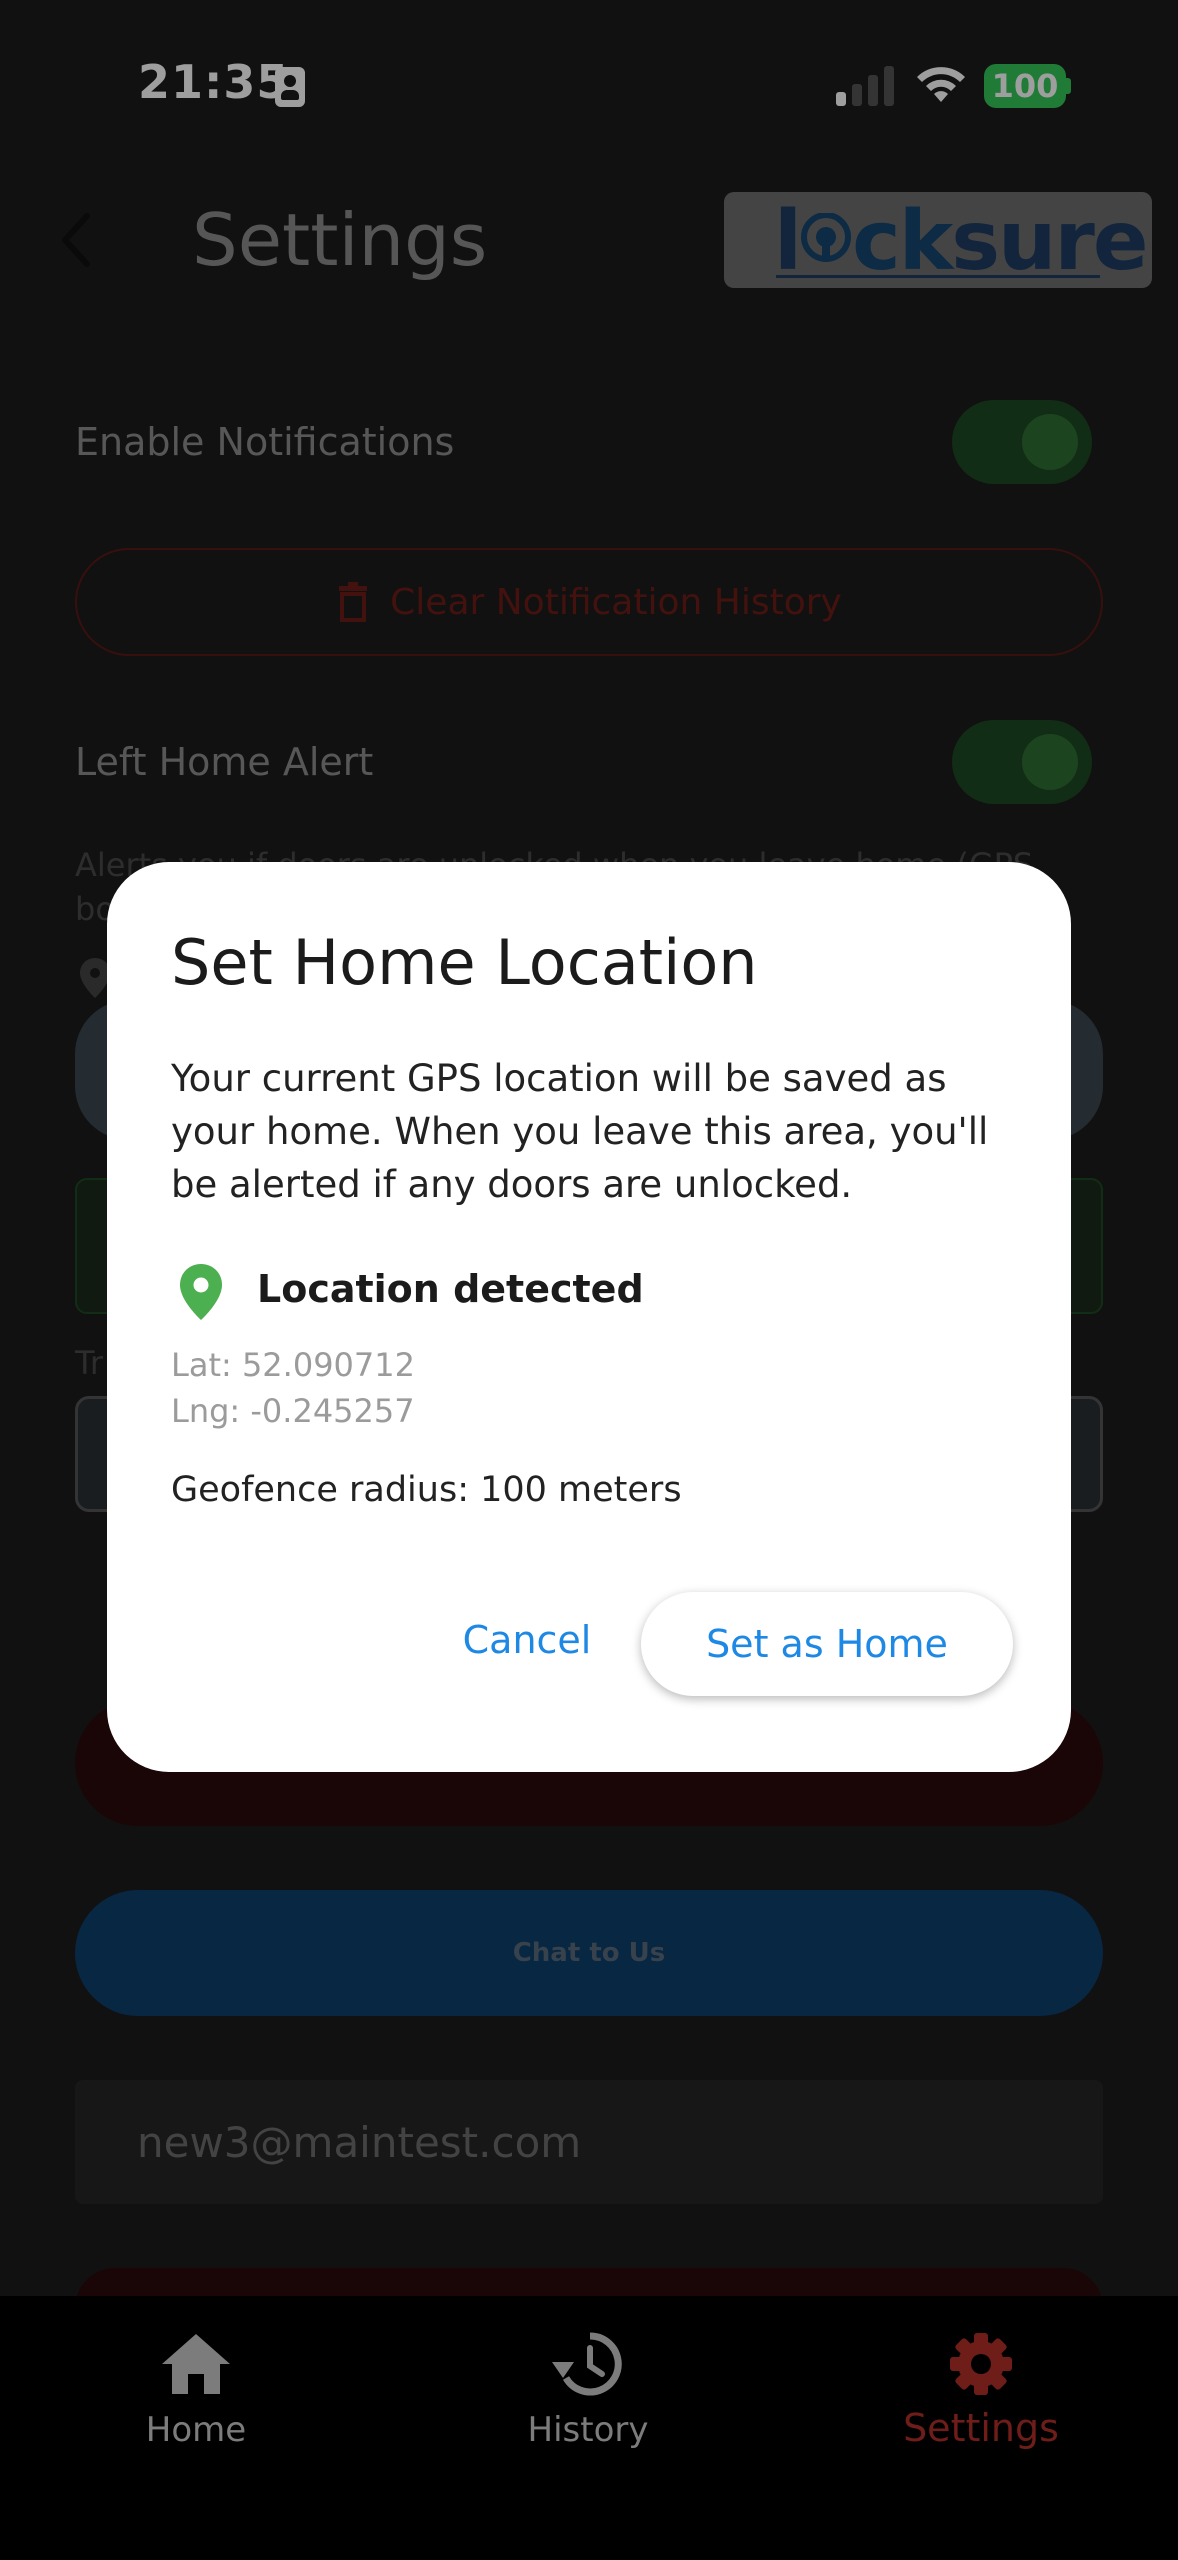 The width and height of the screenshot is (1178, 2560). What do you see at coordinates (464, 962) in the screenshot?
I see `dialog-title: Set Home Location` at bounding box center [464, 962].